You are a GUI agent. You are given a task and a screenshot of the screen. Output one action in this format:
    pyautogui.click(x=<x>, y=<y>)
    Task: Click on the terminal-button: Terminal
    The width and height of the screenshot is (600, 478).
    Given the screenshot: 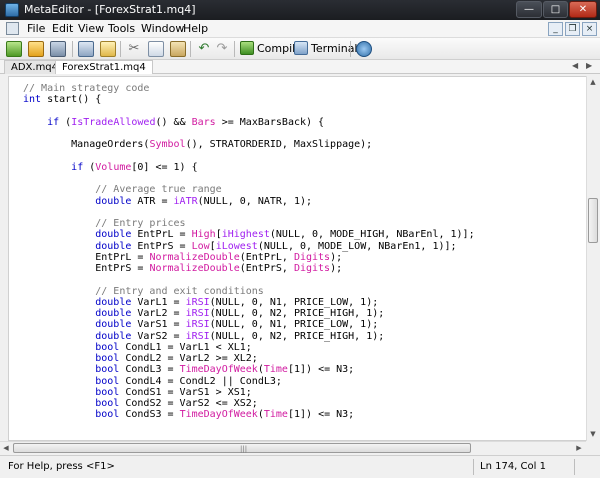 What is the action you would take?
    pyautogui.click(x=326, y=49)
    